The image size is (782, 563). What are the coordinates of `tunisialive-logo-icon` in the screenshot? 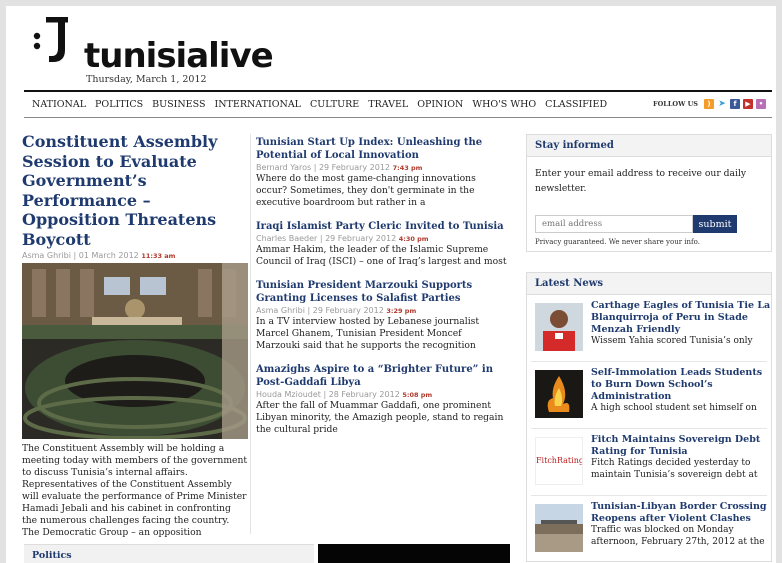 It's located at (50, 39).